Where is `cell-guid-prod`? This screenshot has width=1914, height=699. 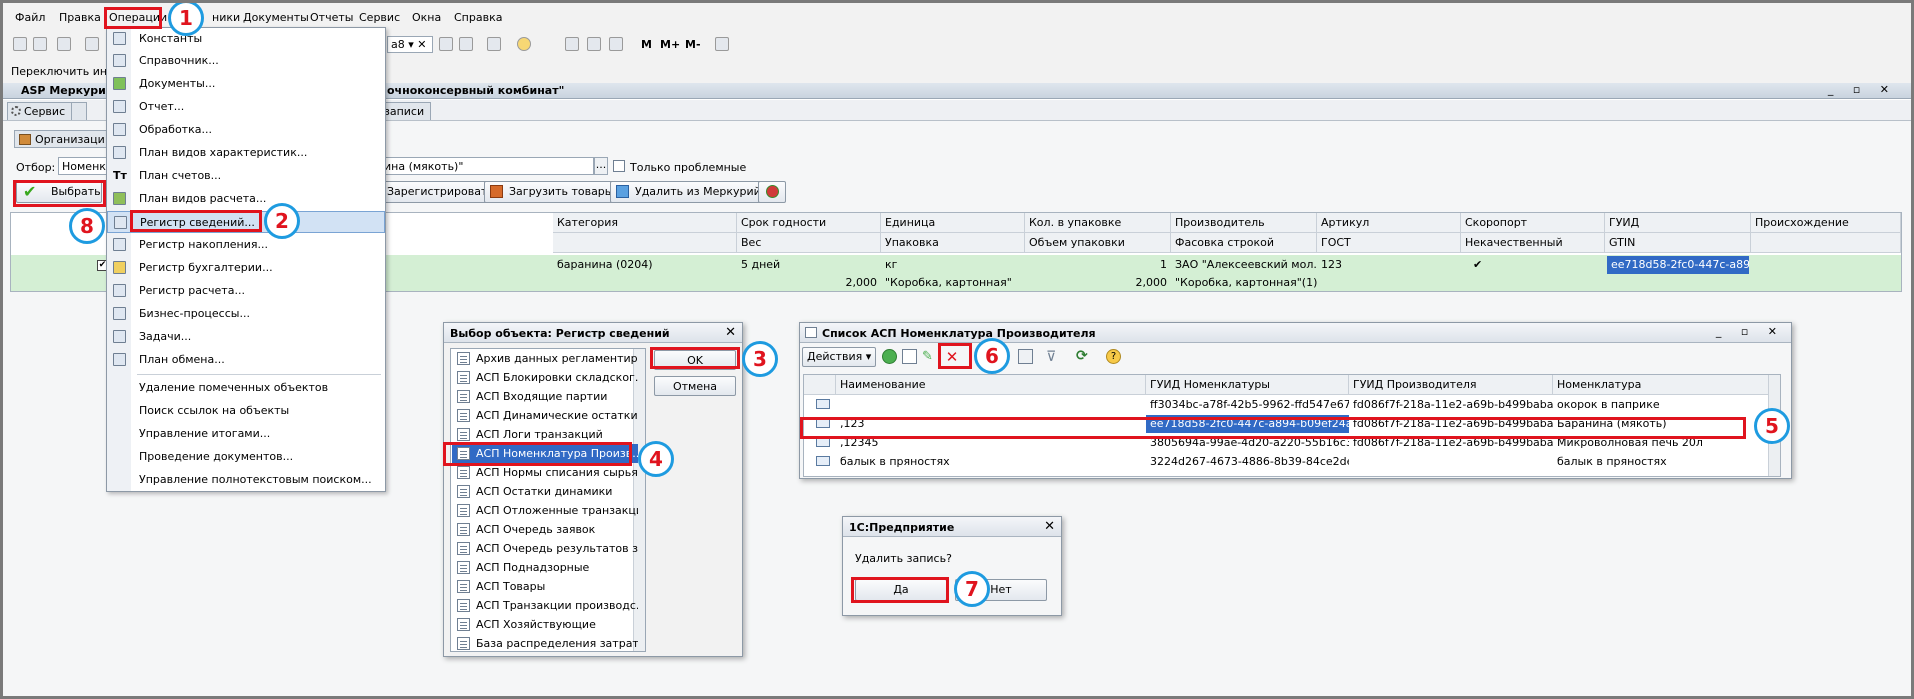 cell-guid-prod is located at coordinates (1451, 462).